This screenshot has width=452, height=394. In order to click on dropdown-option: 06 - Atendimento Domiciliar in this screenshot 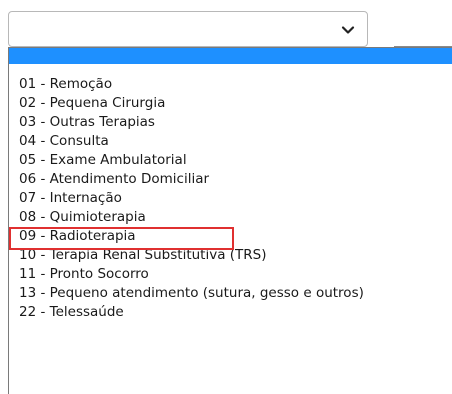, I will do `click(230, 179)`.